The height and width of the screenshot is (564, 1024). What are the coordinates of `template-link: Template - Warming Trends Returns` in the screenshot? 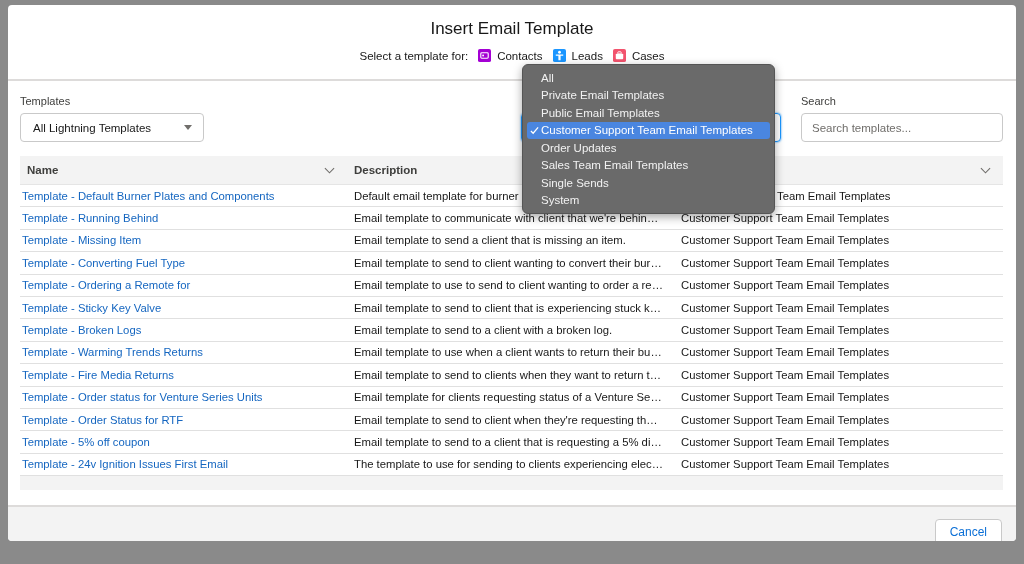 It's located at (113, 352).